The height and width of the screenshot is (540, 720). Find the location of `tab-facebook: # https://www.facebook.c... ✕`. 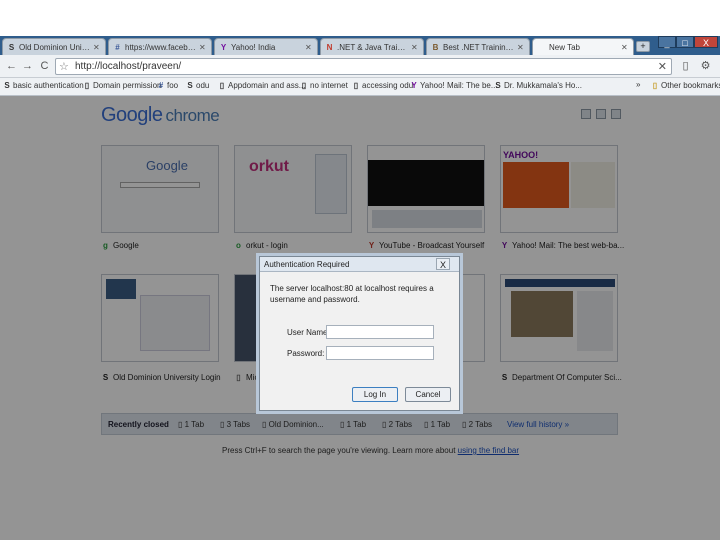

tab-facebook: # https://www.facebook.c... ✕ is located at coordinates (160, 46).